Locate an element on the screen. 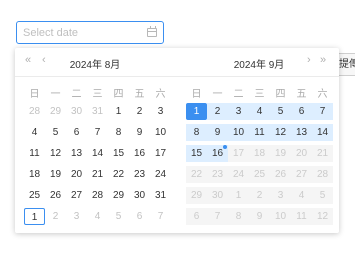 Image resolution: width=355 pixels, height=260 pixels. next-month-icon: › is located at coordinates (309, 60).